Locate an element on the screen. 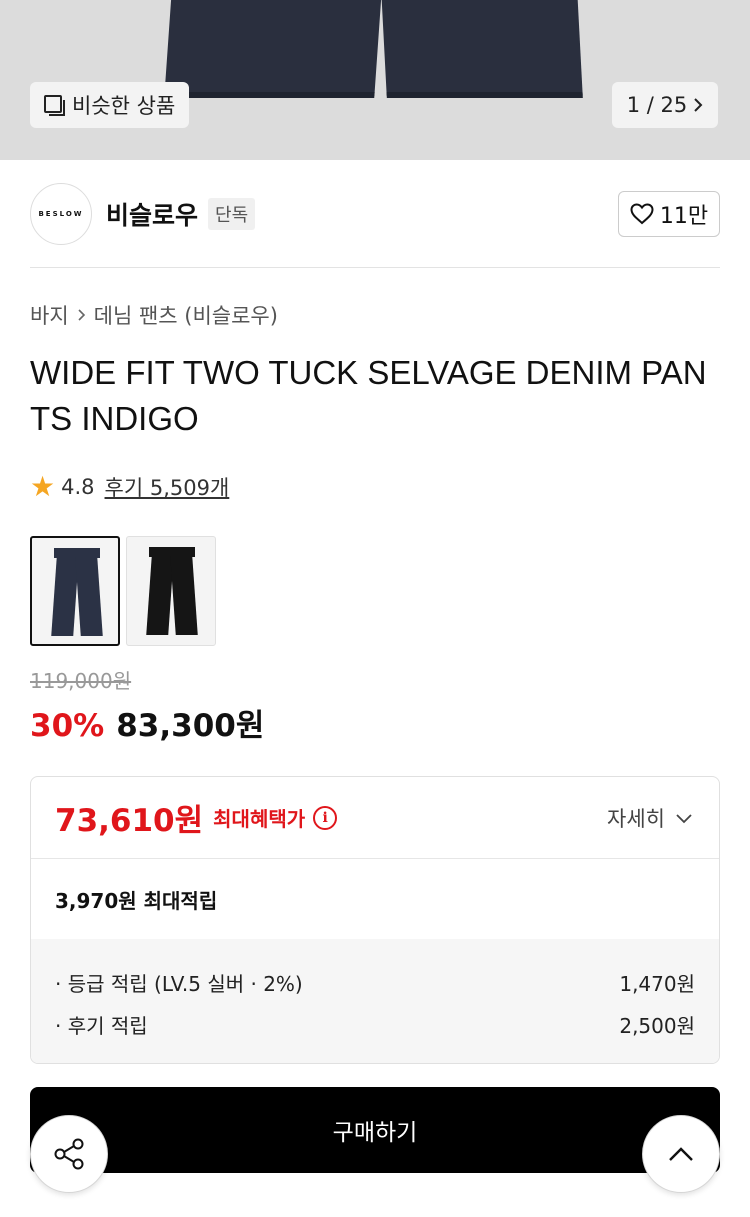 Image resolution: width=750 pixels, height=1217 pixels. reviews-link: 후기 5,509개 is located at coordinates (167, 487).